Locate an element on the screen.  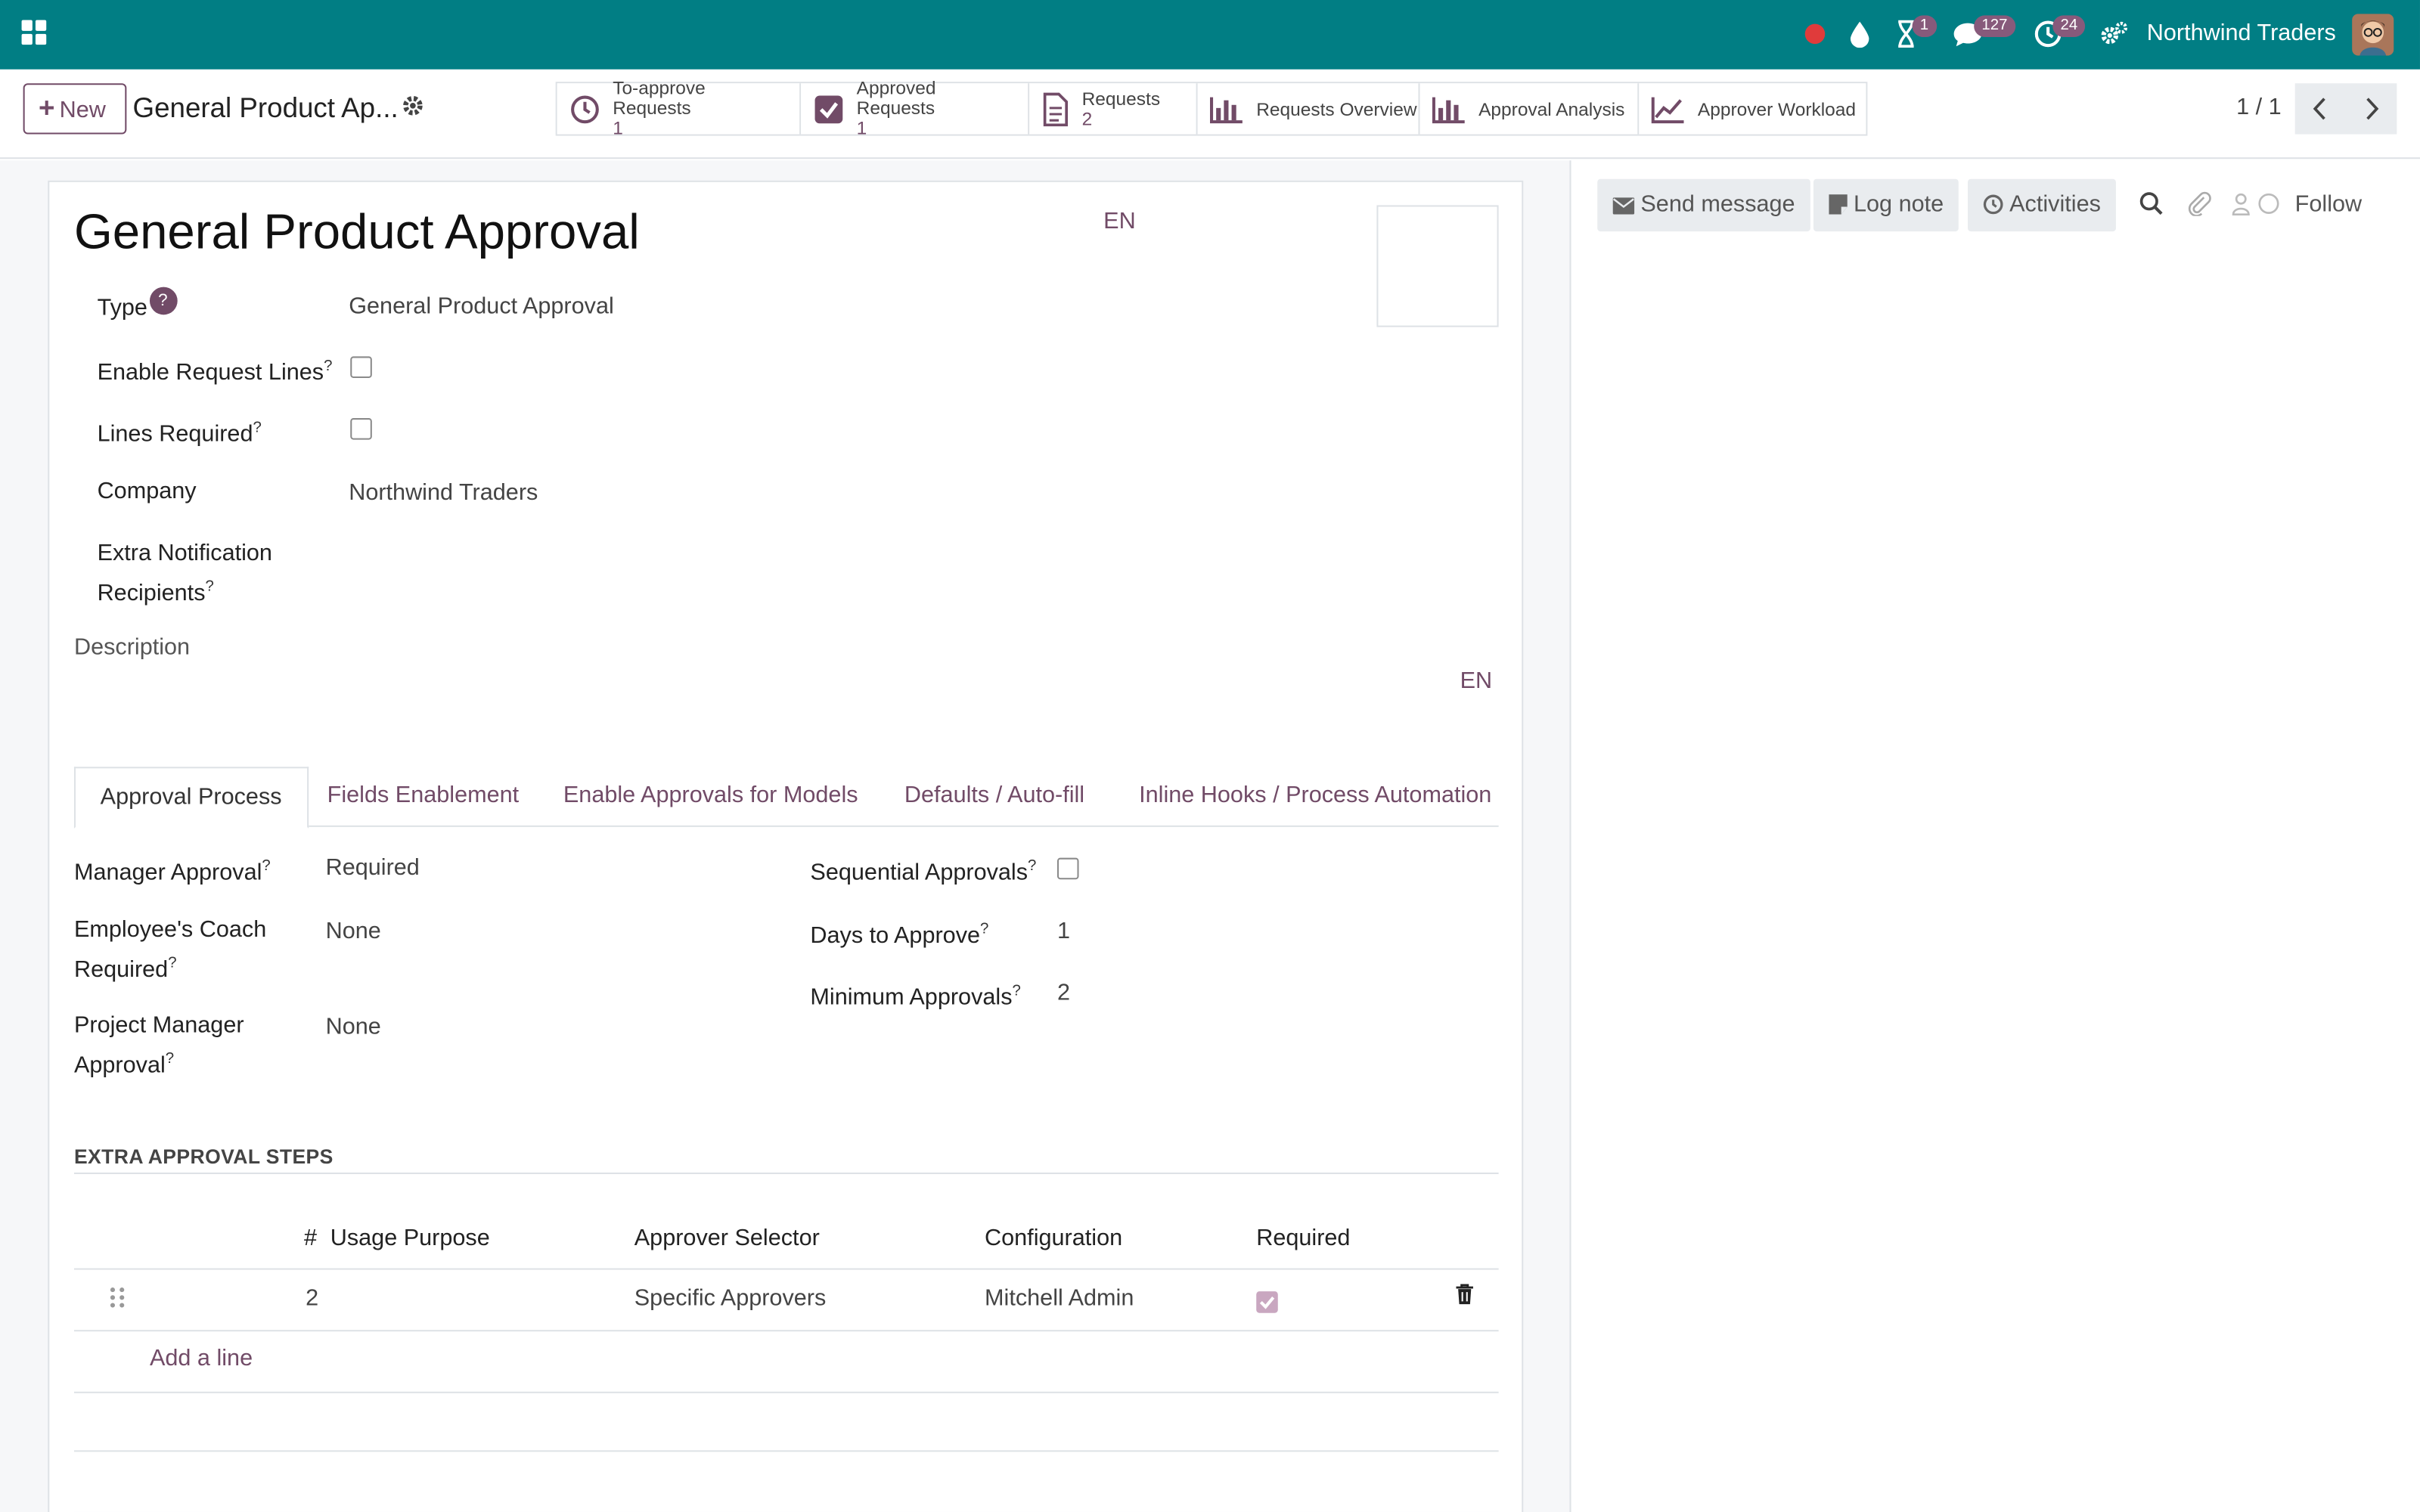
lines-required-label: Lines Required? is located at coordinates (179, 434).